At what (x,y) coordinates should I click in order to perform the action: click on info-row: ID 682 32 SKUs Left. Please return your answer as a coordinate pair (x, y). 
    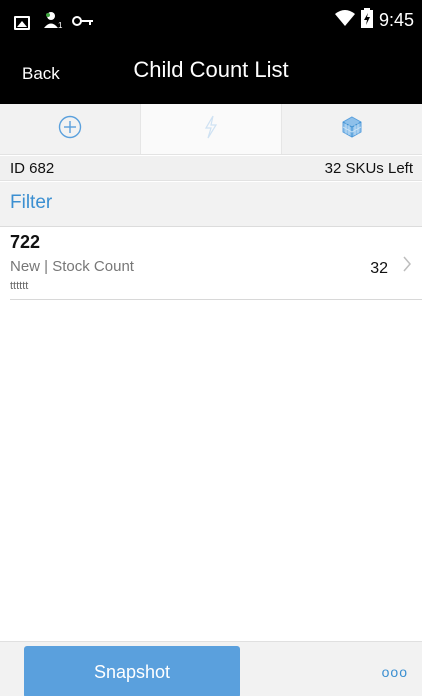
    Looking at the image, I should click on (211, 168).